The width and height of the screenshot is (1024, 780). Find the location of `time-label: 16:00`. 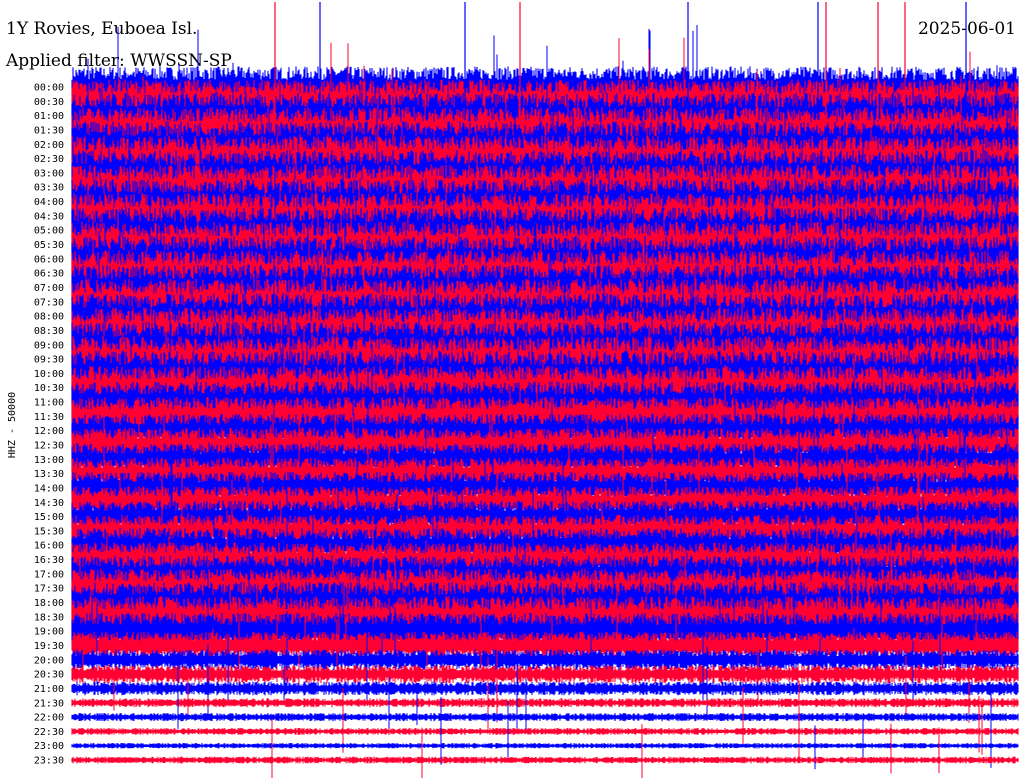

time-label: 16:00 is located at coordinates (49, 546).